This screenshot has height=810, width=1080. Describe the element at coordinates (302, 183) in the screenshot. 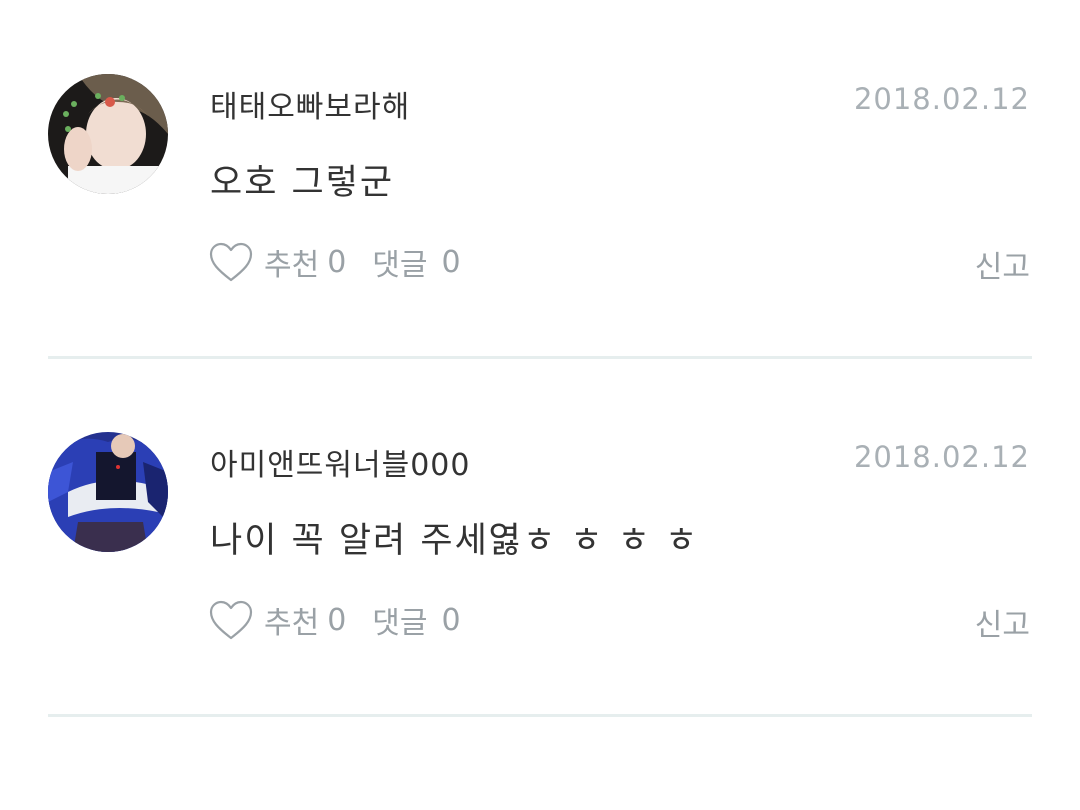

I see `comment-text: 오호 그렇군` at that location.